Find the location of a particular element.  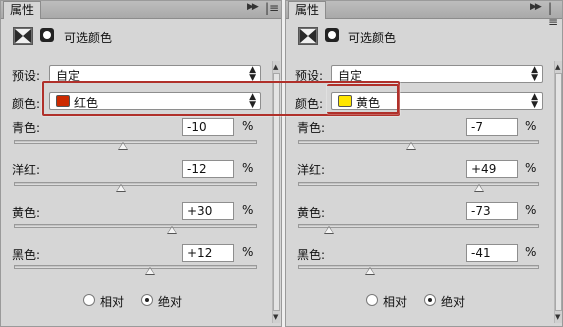

color-label: 颜色: is located at coordinates (26, 104).